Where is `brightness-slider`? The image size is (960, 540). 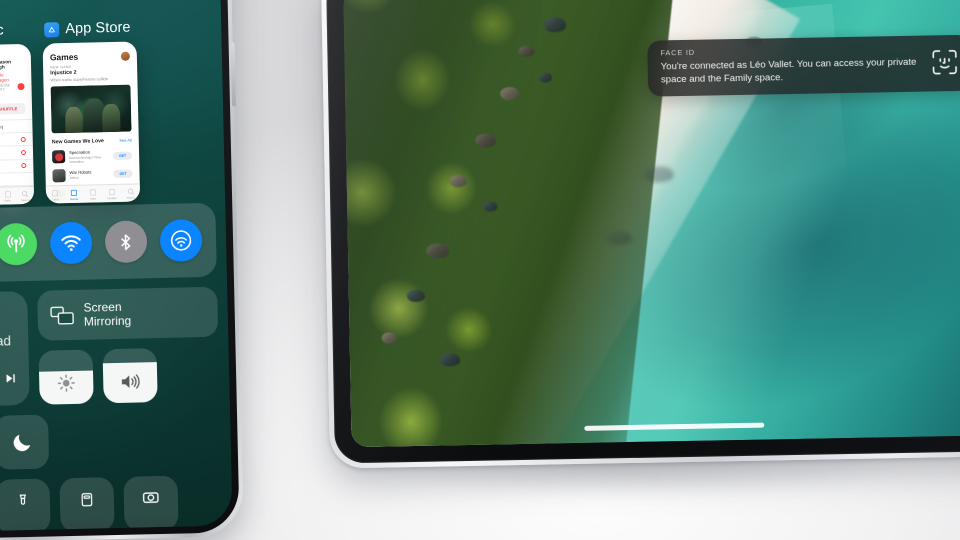 brightness-slider is located at coordinates (66, 377).